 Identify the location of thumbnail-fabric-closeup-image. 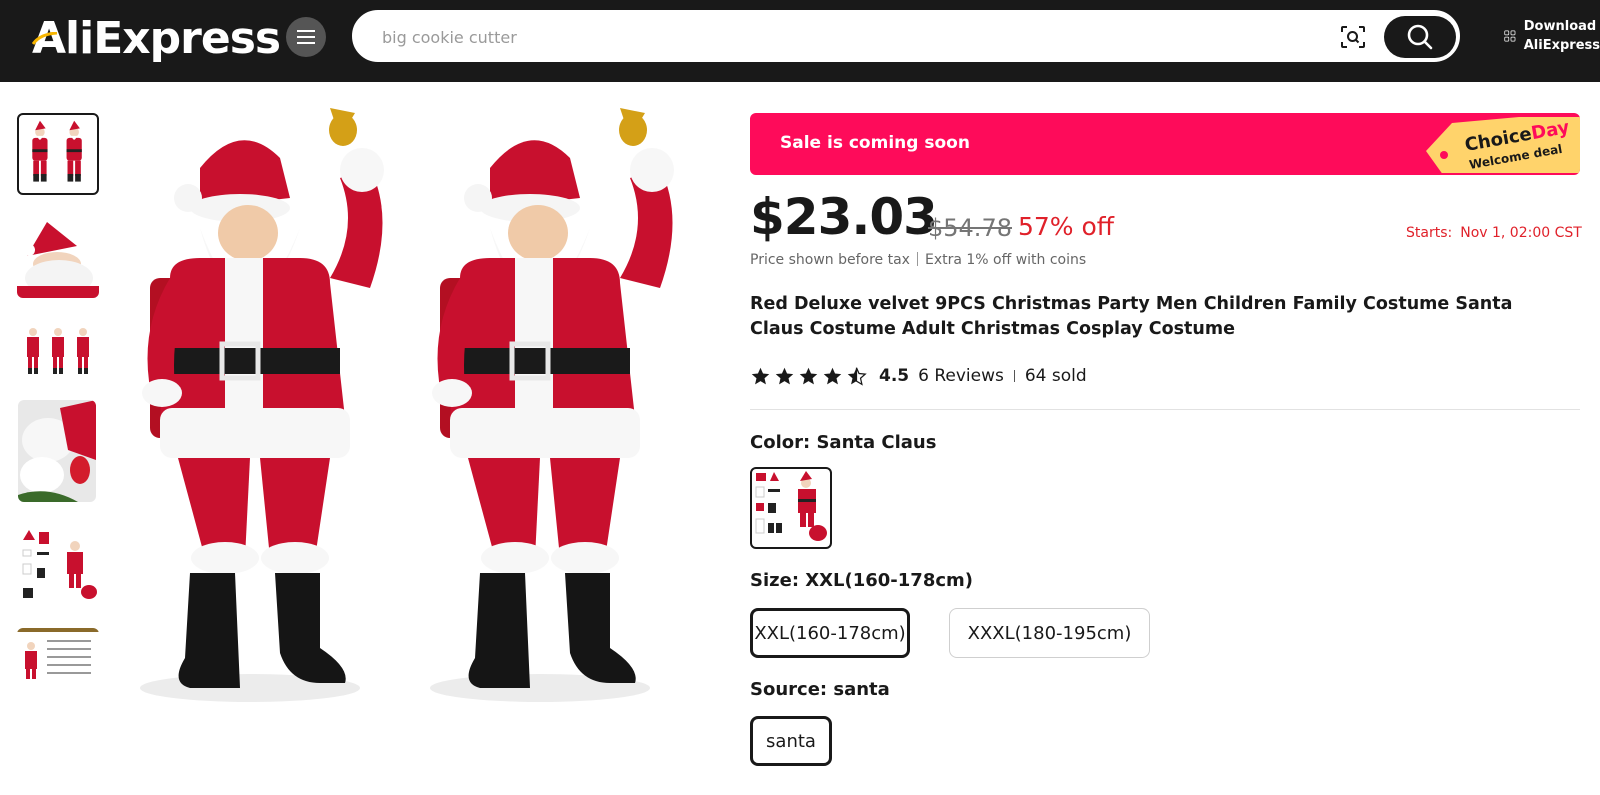
(57, 451).